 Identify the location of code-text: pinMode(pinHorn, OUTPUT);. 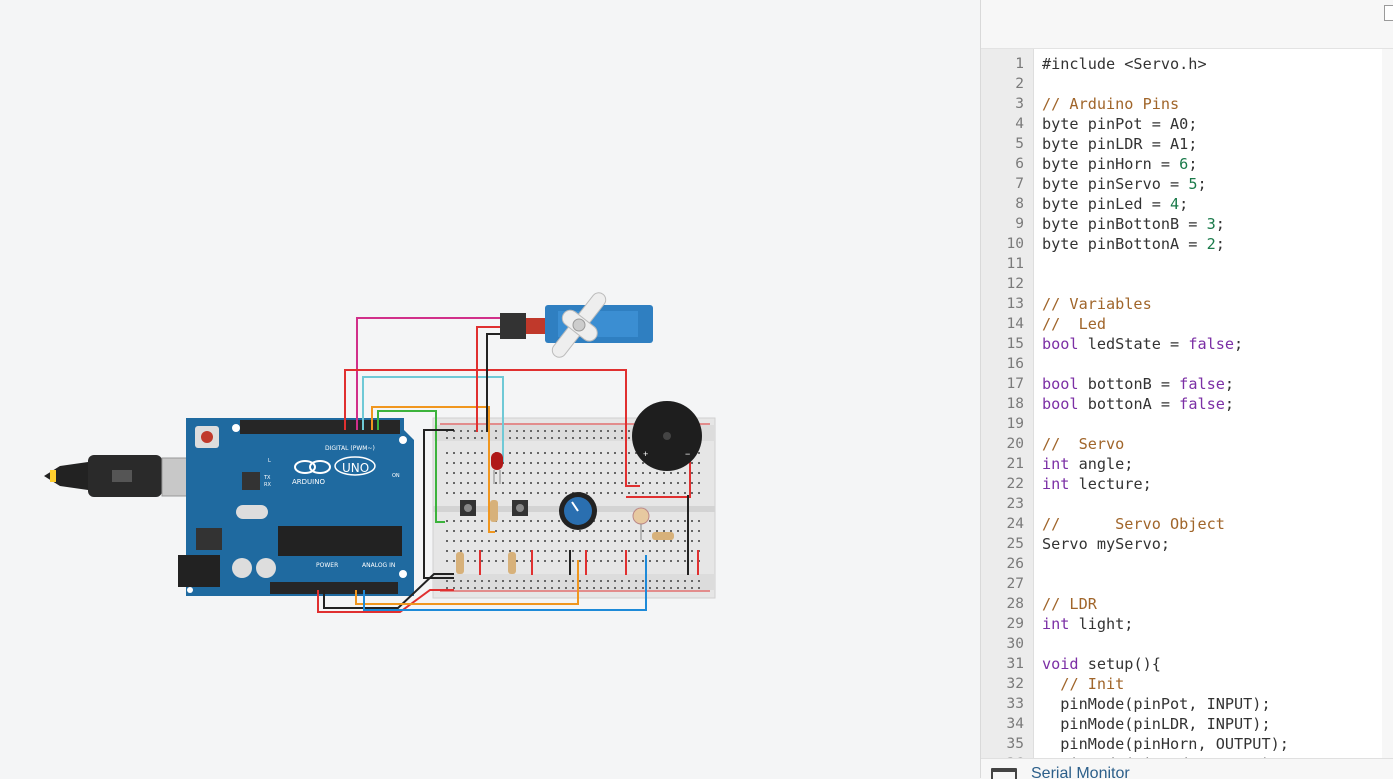
(1165, 744).